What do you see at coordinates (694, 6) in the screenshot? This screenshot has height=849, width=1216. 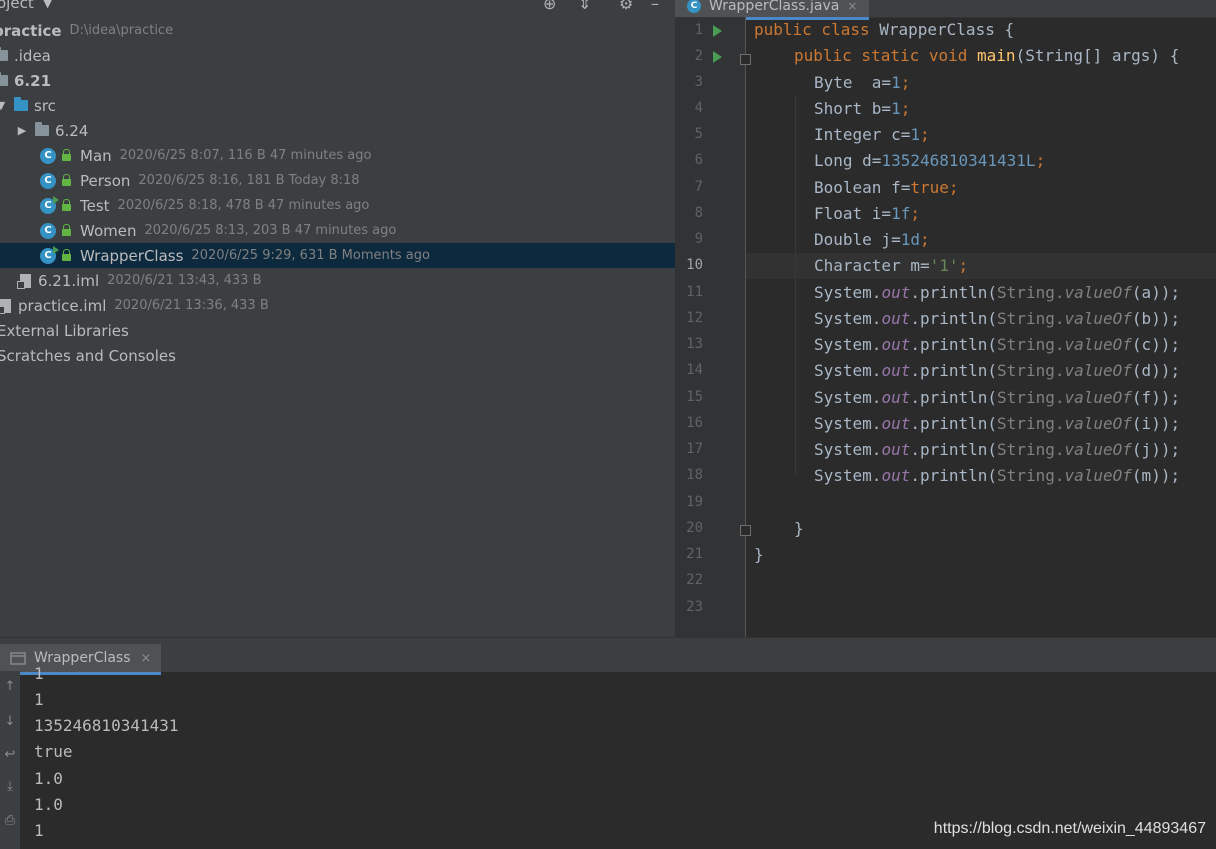 I see `class-icon: C` at bounding box center [694, 6].